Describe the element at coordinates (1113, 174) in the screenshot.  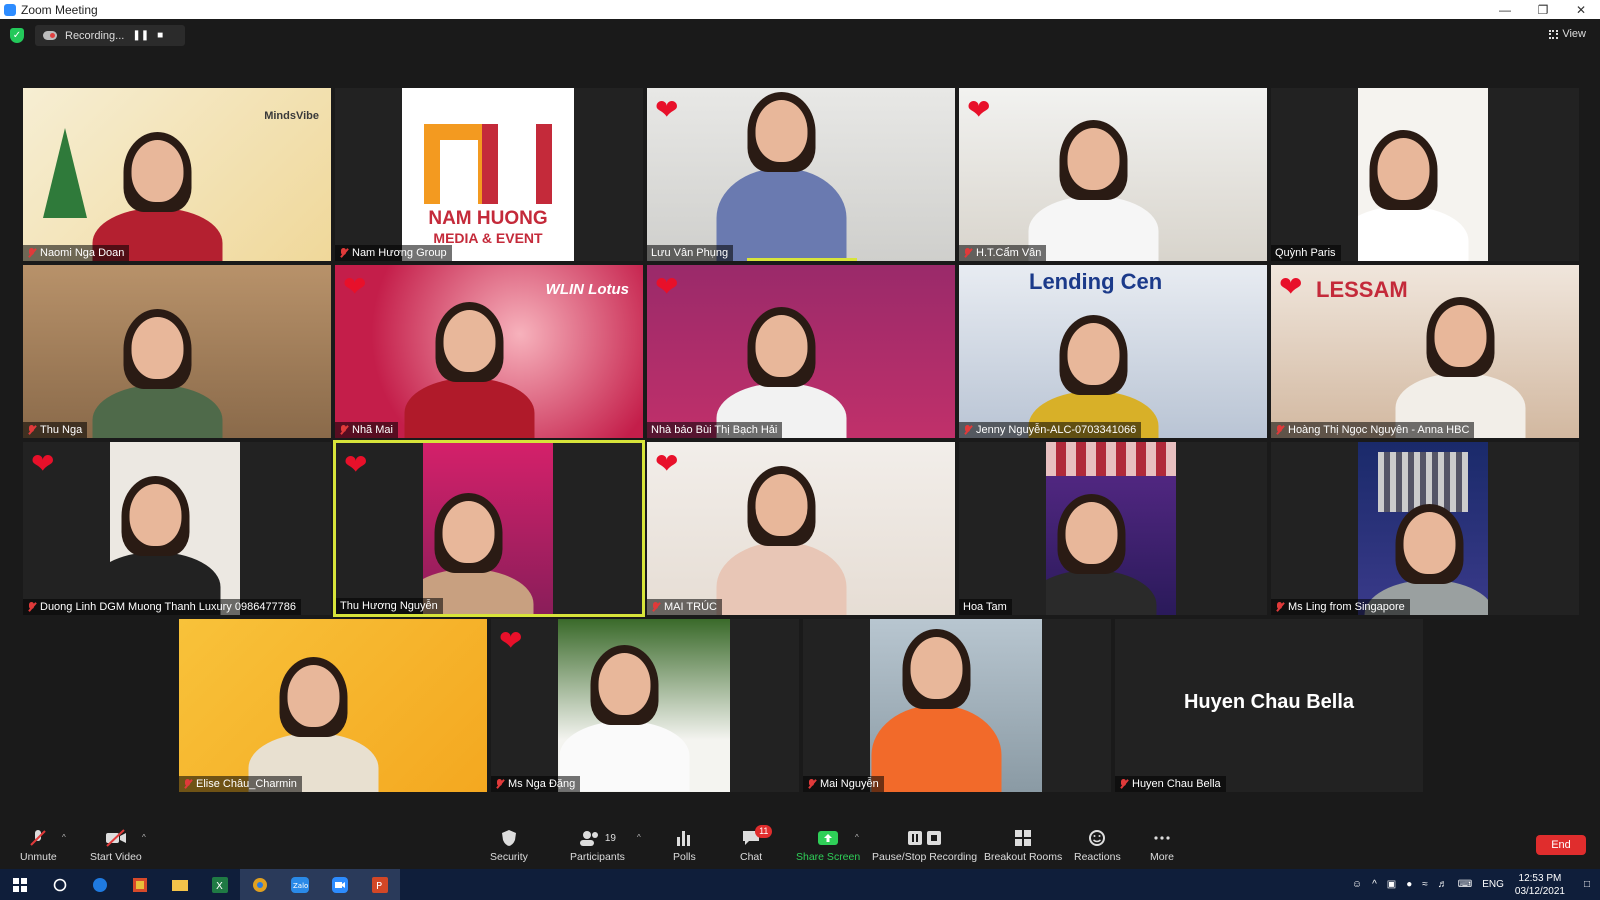
I see `video-tile: ❤ H.T.Cẩm Vân` at that location.